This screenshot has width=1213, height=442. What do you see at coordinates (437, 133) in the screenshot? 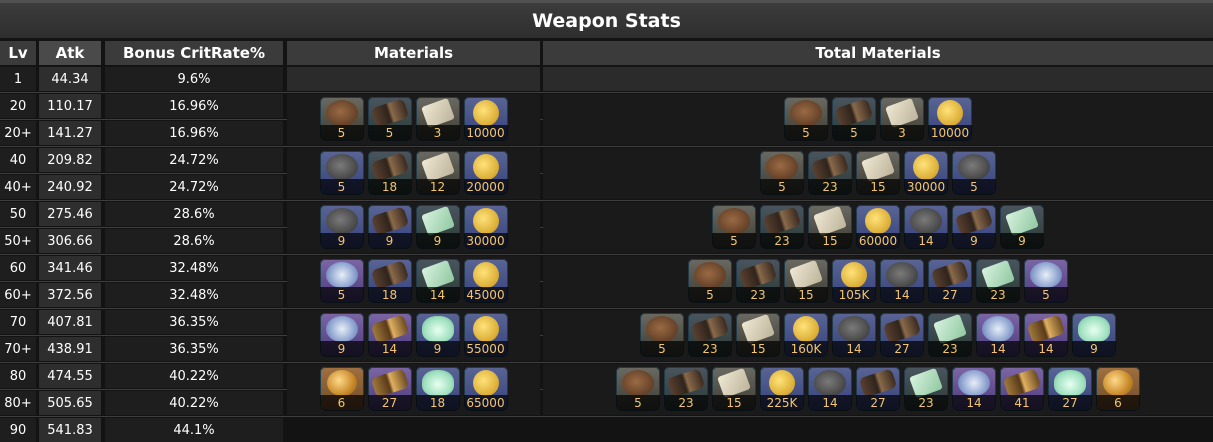
I see `material-count: 3` at bounding box center [437, 133].